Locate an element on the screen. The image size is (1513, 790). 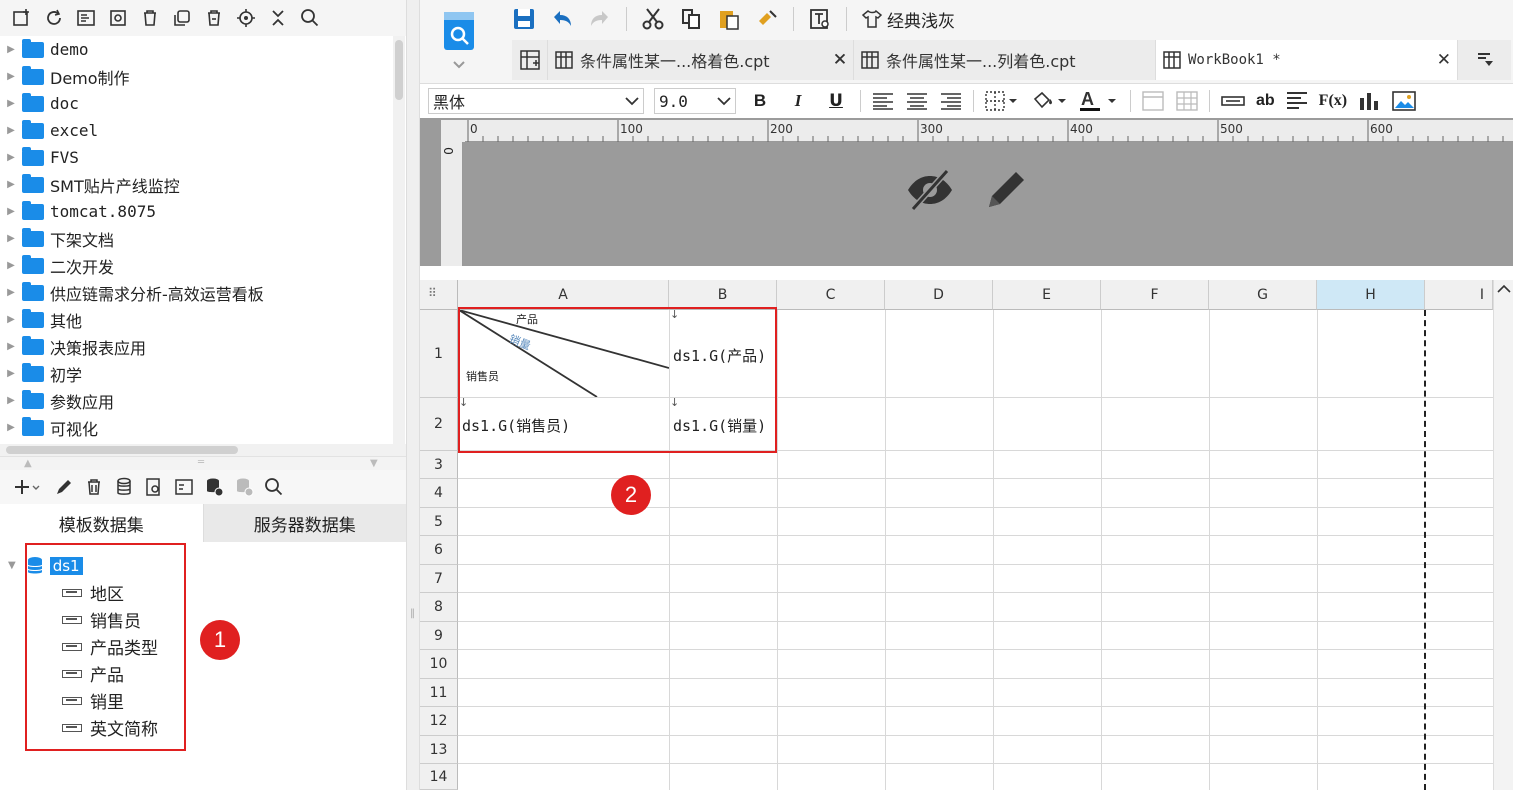
collapse-all-icon is located at coordinates (278, 18).